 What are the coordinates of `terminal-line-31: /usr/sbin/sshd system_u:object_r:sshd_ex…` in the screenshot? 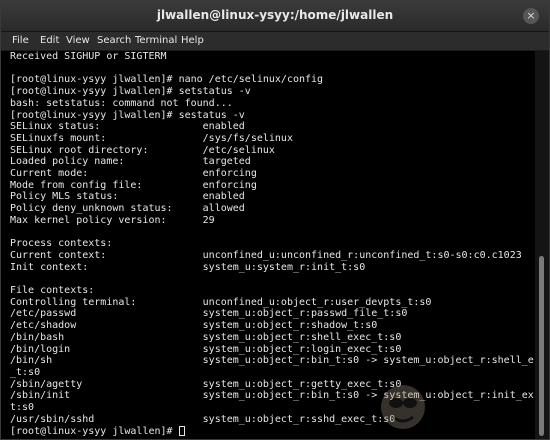 It's located at (203, 419).